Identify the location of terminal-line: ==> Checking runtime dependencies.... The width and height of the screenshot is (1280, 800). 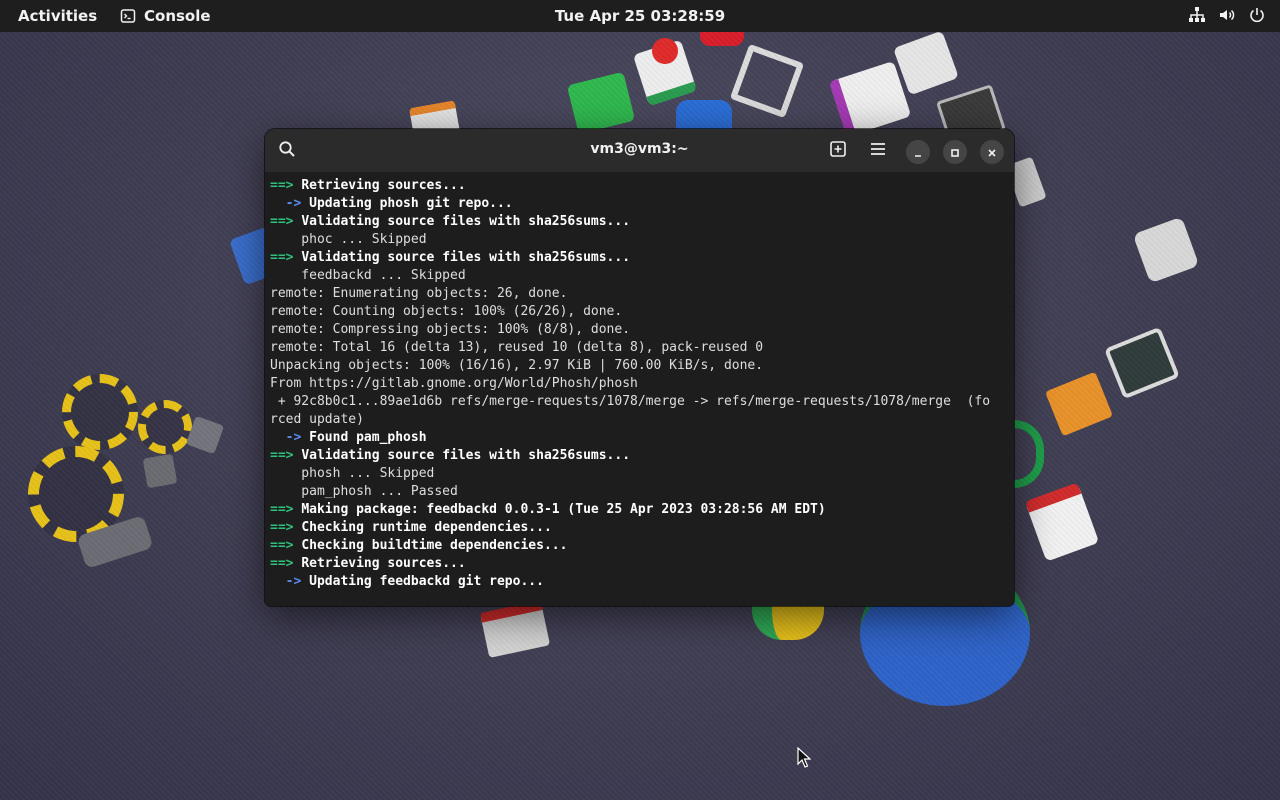
(639, 528).